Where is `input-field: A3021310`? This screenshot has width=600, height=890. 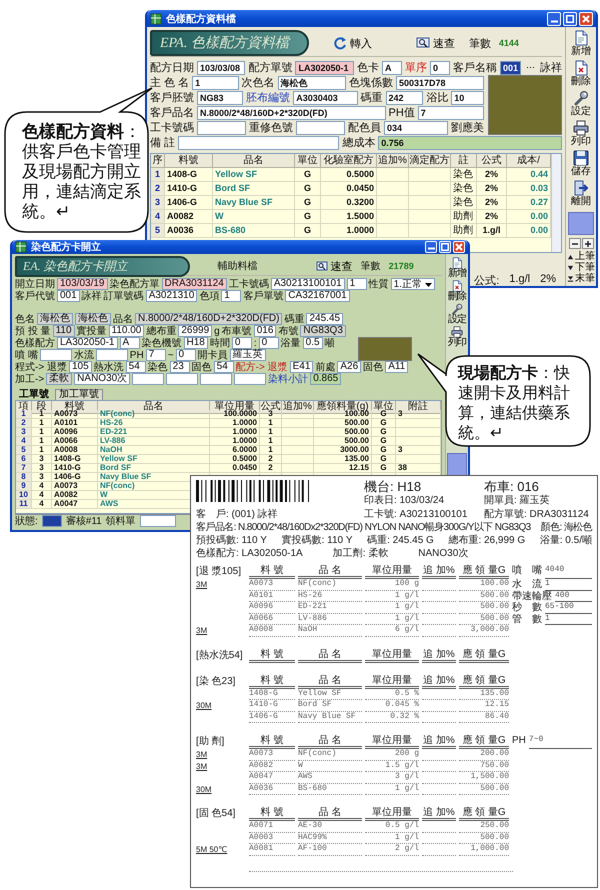
input-field: A3021310 is located at coordinates (172, 296).